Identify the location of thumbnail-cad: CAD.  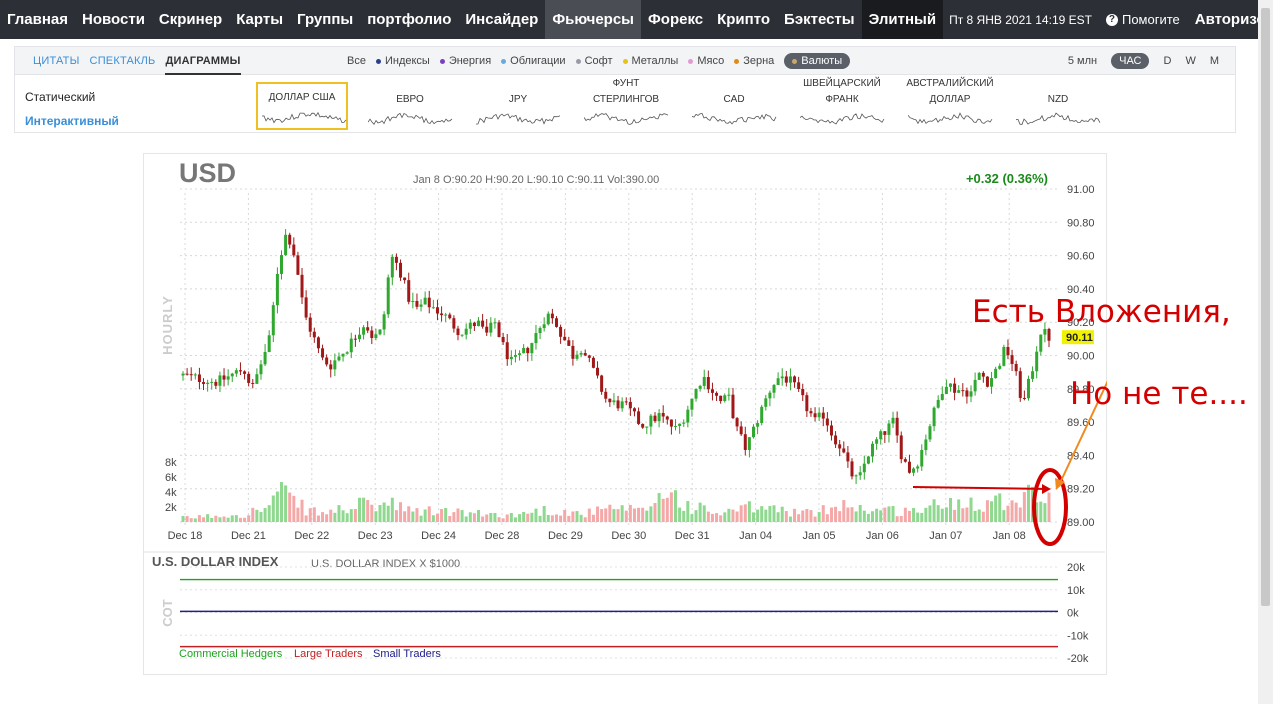
(734, 106).